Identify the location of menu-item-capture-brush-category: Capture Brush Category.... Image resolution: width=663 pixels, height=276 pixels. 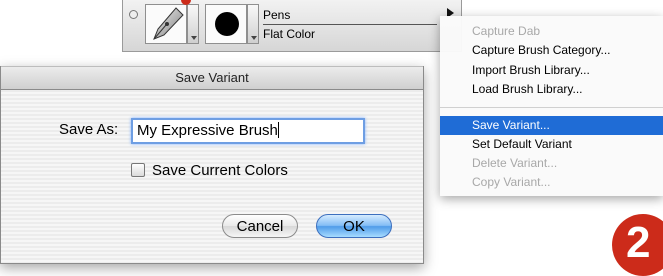
(551, 50).